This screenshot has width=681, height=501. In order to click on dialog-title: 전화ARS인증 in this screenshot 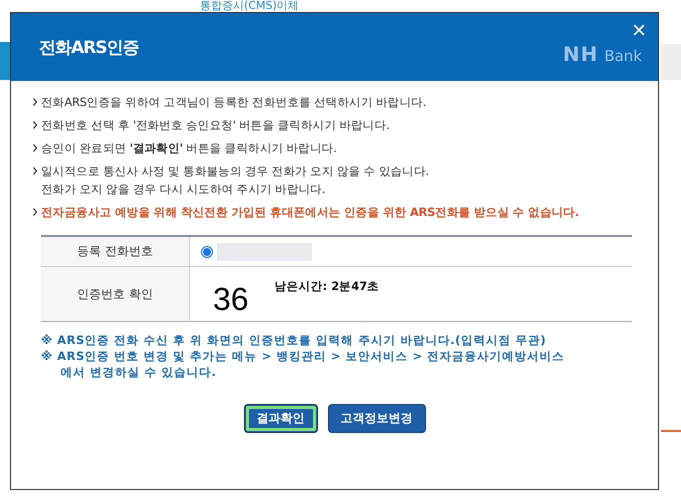, I will do `click(88, 47)`.